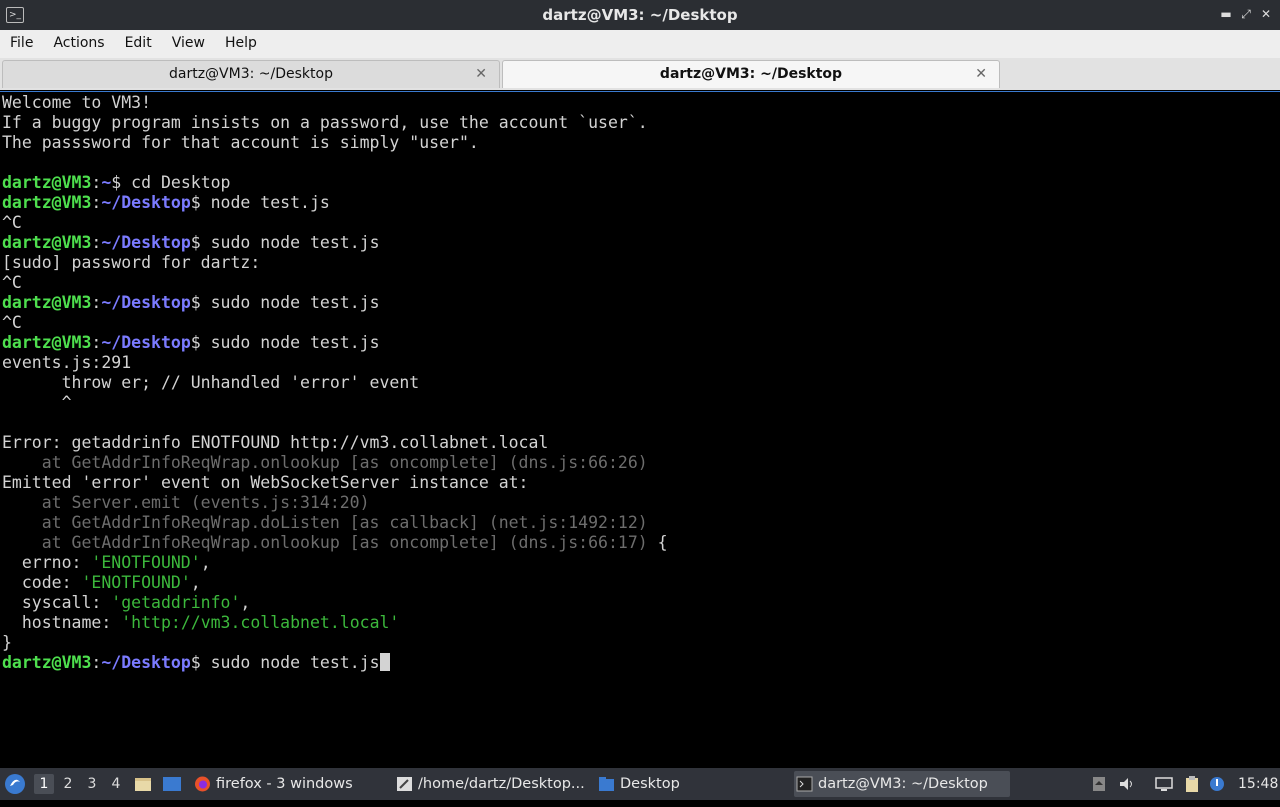 The image size is (1280, 807). What do you see at coordinates (16, 784) in the screenshot?
I see `start-menu-icon` at bounding box center [16, 784].